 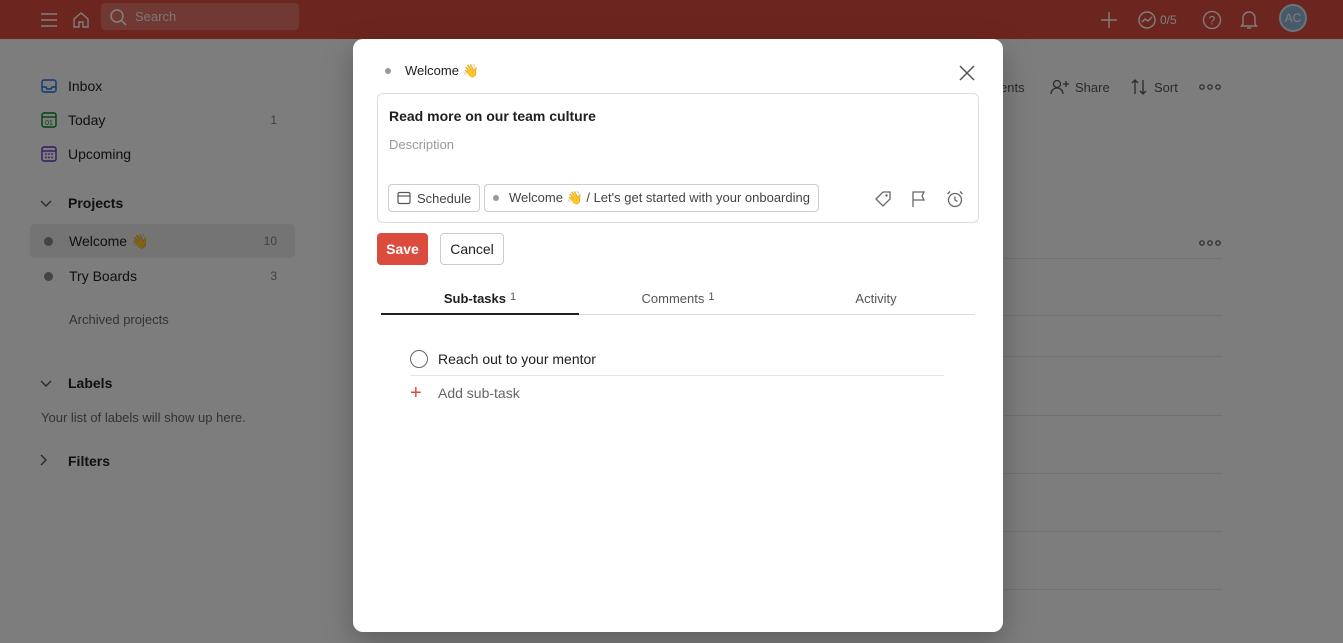 I want to click on add-sub-task-label: Add sub-task, so click(x=479, y=393).